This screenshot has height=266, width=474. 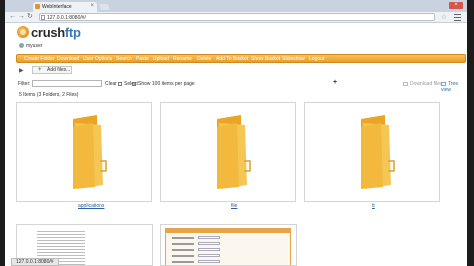 I want to click on slideshow-button: Slideshow, so click(x=293, y=59).